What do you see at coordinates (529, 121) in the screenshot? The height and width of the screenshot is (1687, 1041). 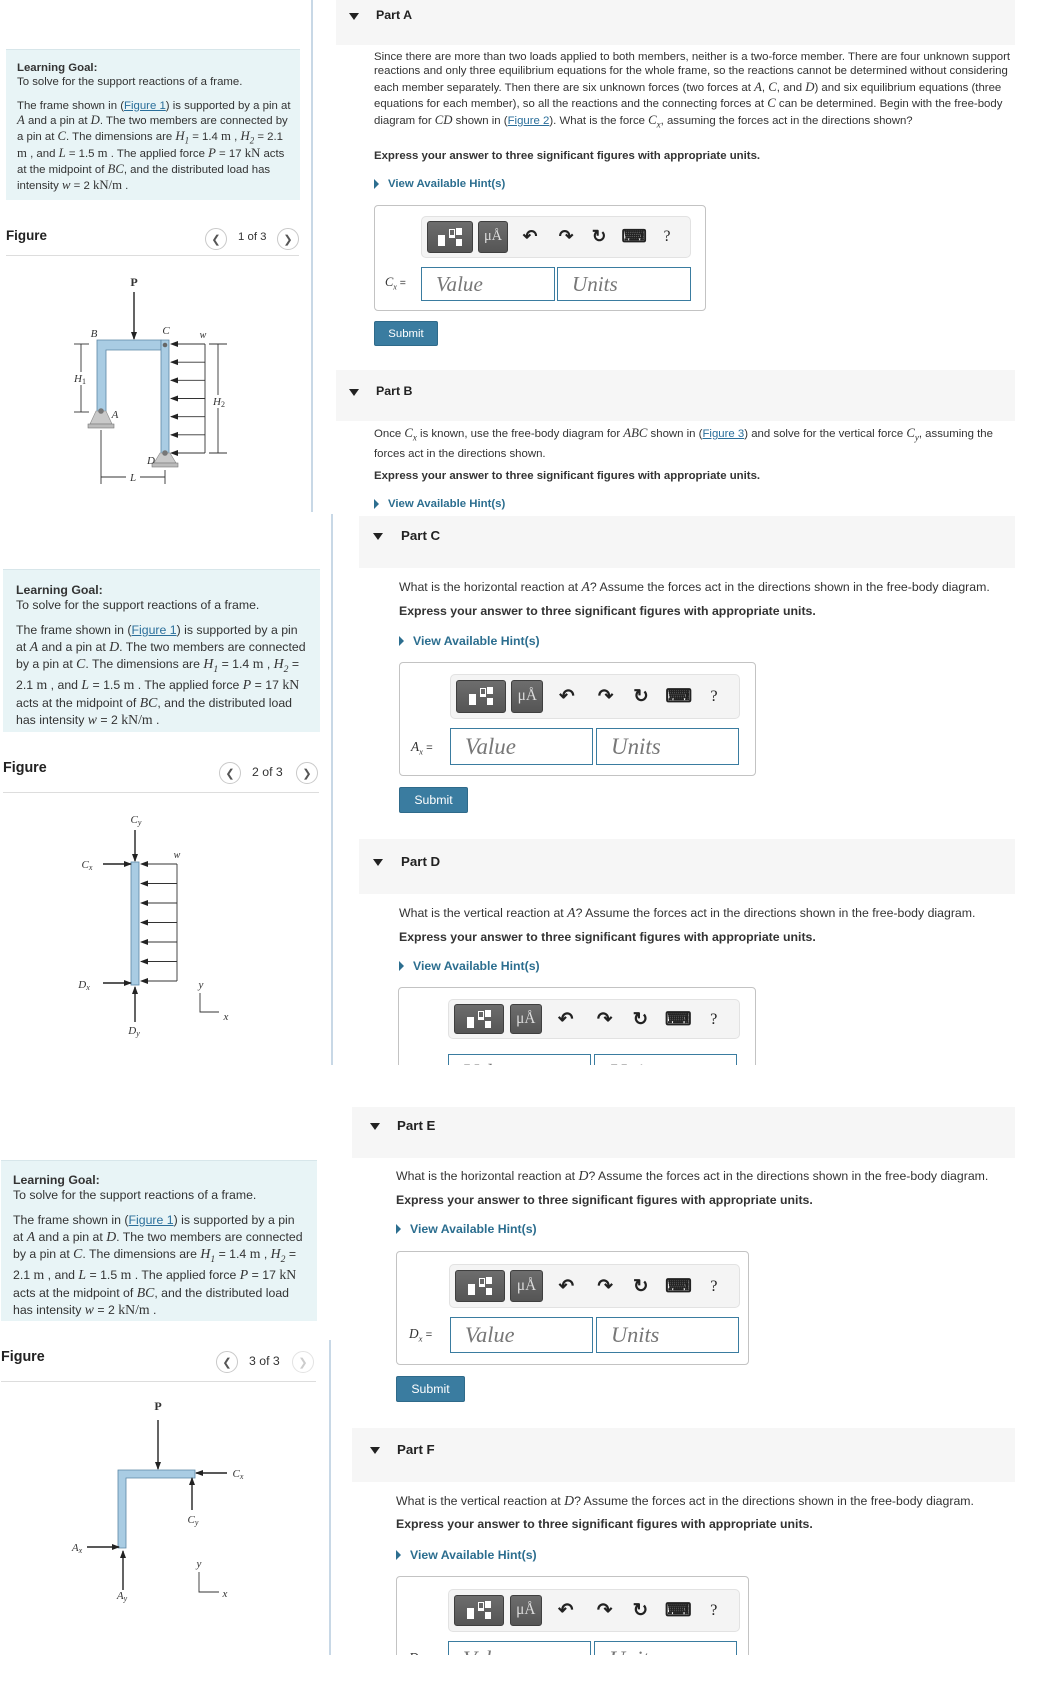 I see `figure-link: Figure 2` at bounding box center [529, 121].